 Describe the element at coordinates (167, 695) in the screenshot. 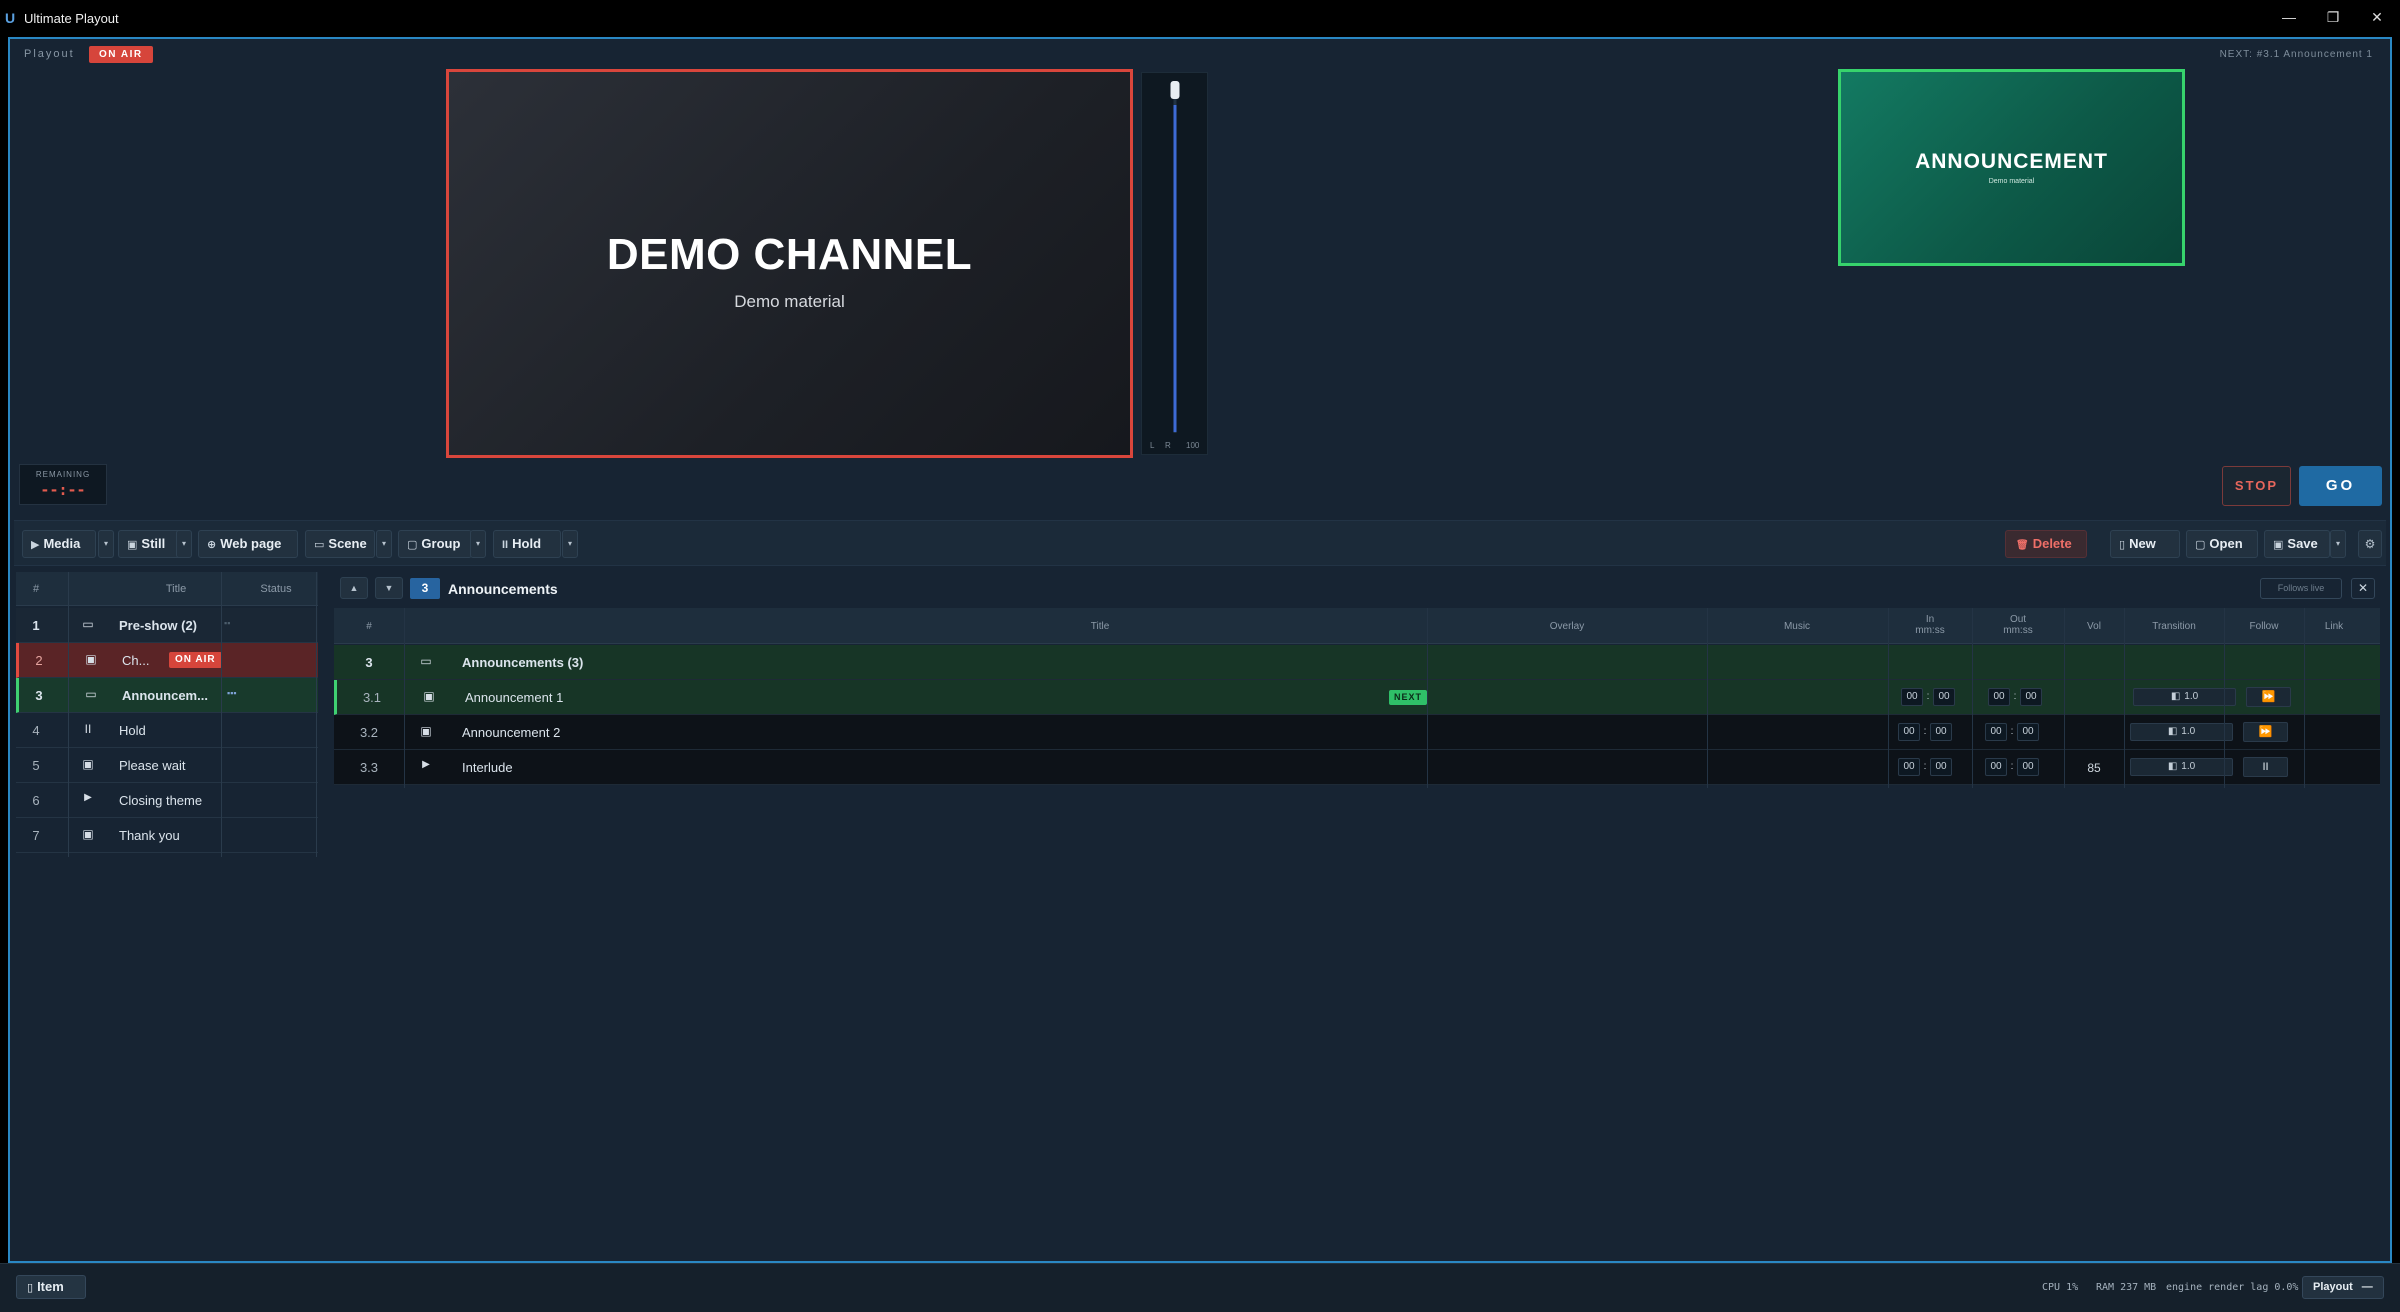

I see `rundown-row-selected: 3 ▭ Announcem... ▪▪▪` at that location.